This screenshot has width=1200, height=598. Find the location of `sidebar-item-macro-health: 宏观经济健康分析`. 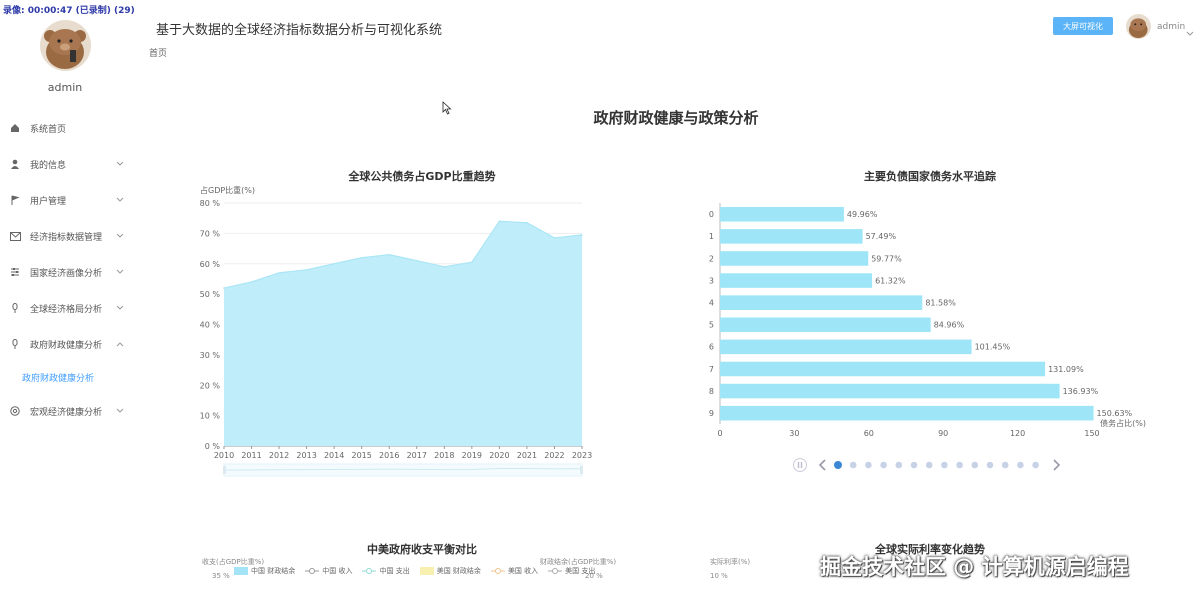

sidebar-item-macro-health: 宏观经济健康分析 is located at coordinates (65, 411).